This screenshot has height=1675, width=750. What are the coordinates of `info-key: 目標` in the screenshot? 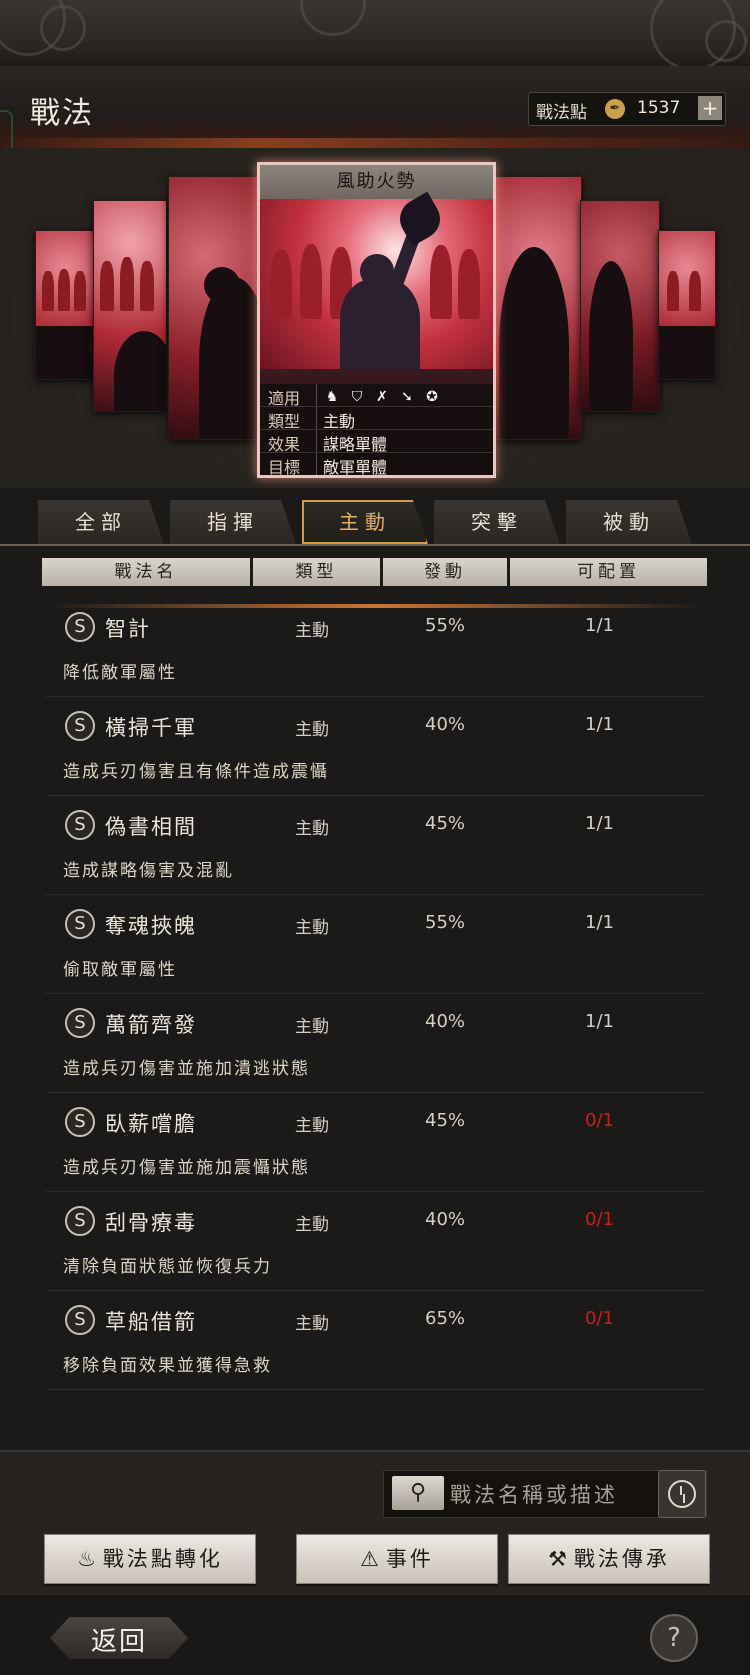 It's located at (284, 467).